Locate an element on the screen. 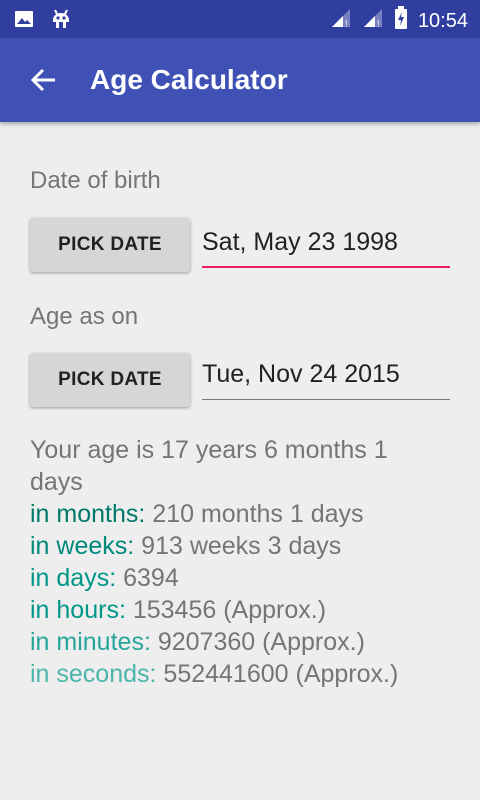 The height and width of the screenshot is (800, 480). result-row-weeks: in weeks: 913 weeks 3 days is located at coordinates (240, 546).